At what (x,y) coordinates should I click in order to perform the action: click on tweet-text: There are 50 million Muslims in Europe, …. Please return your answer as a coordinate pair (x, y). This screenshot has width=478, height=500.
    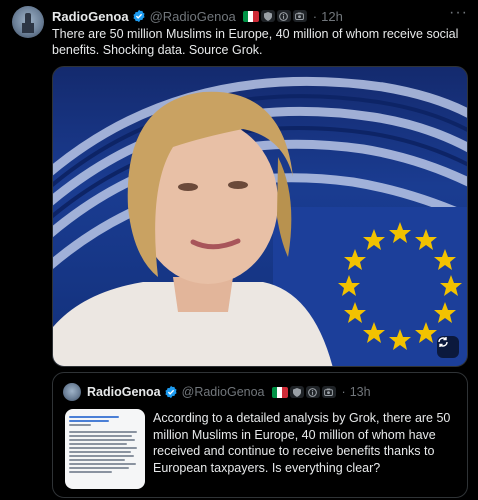
    Looking at the image, I should click on (255, 42).